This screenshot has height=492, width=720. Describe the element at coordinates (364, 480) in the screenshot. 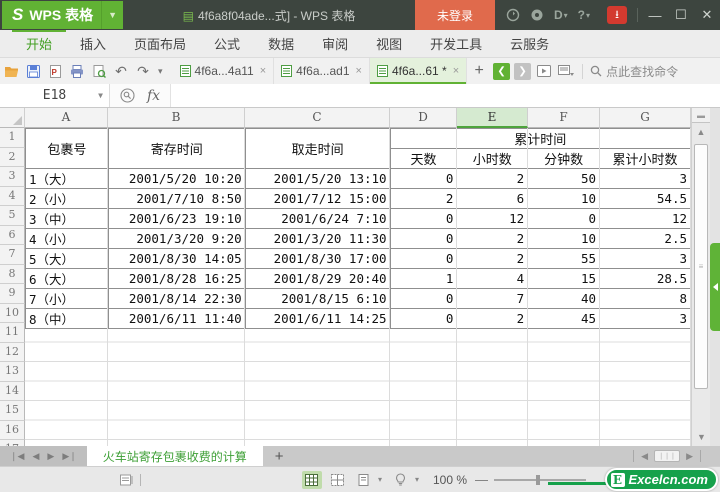

I see `page-layout-view-icon` at that location.